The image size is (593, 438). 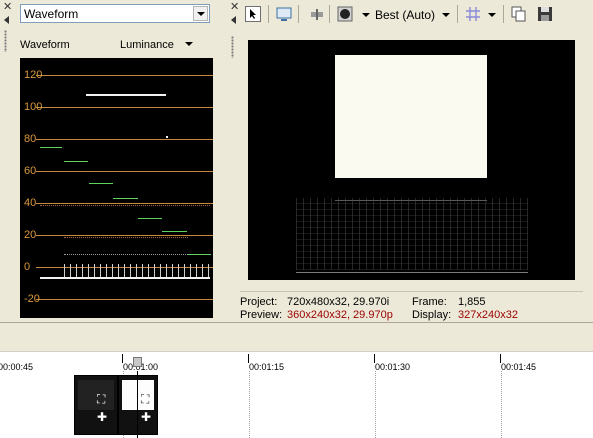 What do you see at coordinates (45, 45) in the screenshot?
I see `scope-title: Waveform` at bounding box center [45, 45].